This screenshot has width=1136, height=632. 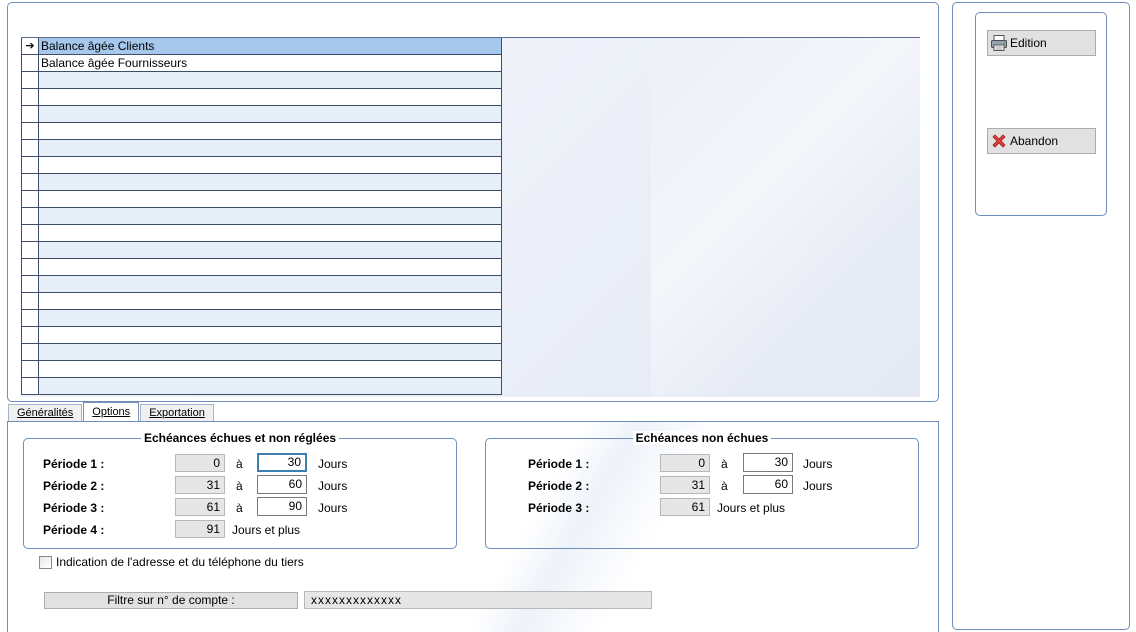 What do you see at coordinates (1028, 43) in the screenshot?
I see `edition-button-label: Edition` at bounding box center [1028, 43].